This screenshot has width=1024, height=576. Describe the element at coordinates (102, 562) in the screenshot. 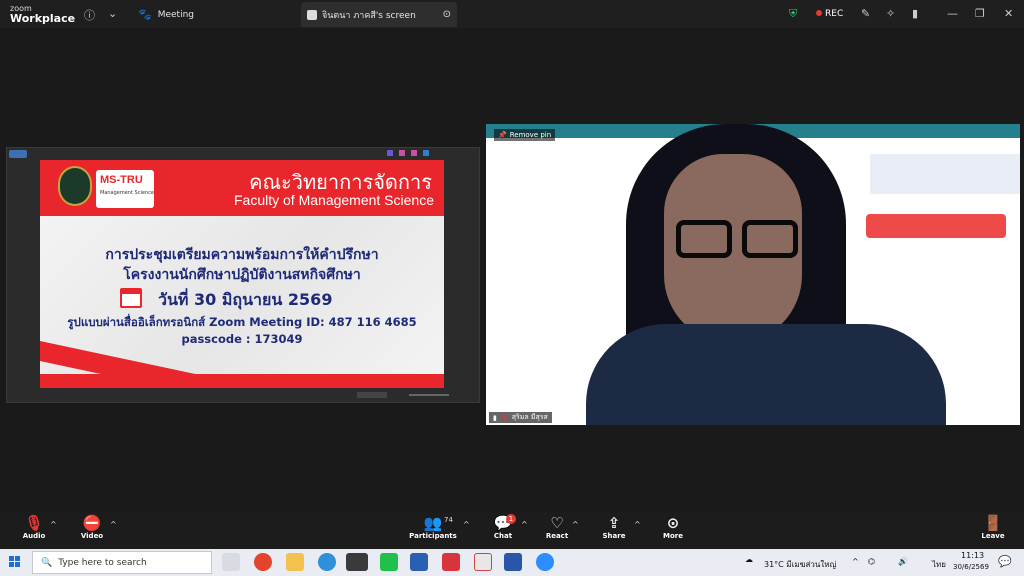

I see `search-placeholder: Type here to search` at that location.